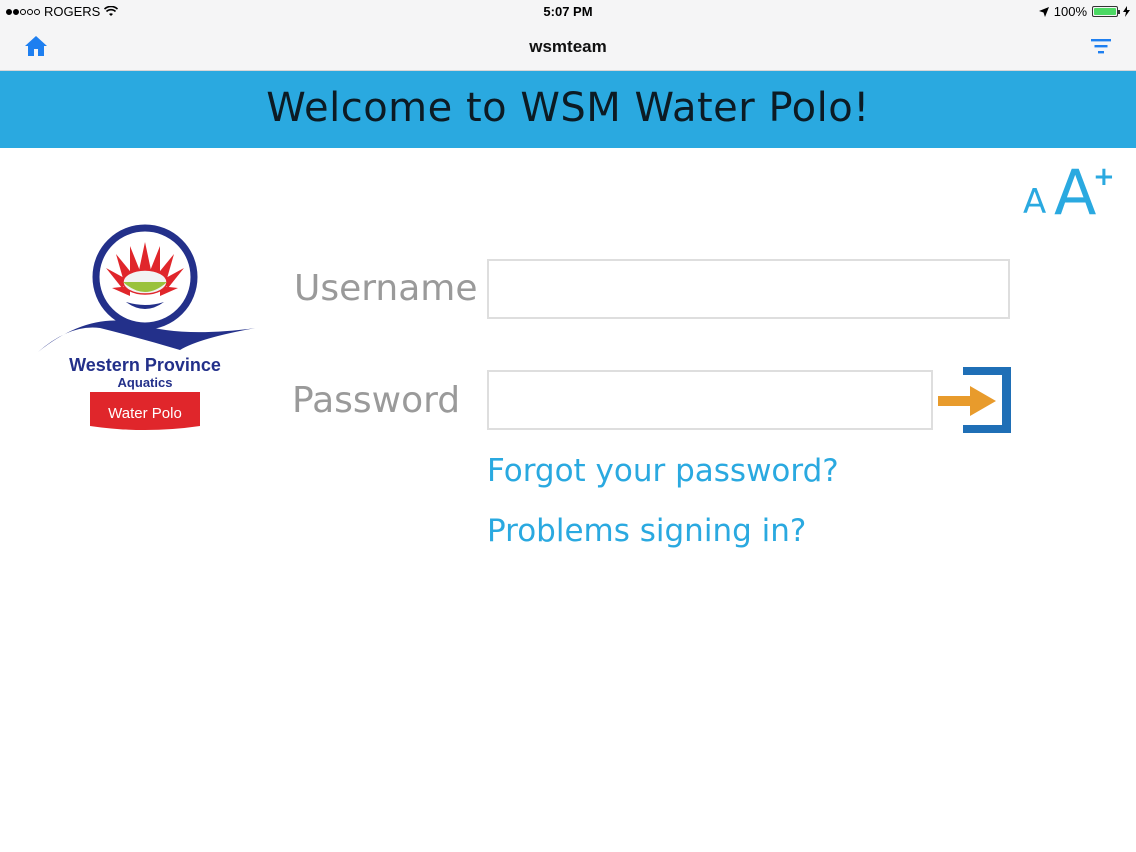 Image resolution: width=1136 pixels, height=852 pixels. Describe the element at coordinates (1106, 11) in the screenshot. I see `battery-icon` at that location.